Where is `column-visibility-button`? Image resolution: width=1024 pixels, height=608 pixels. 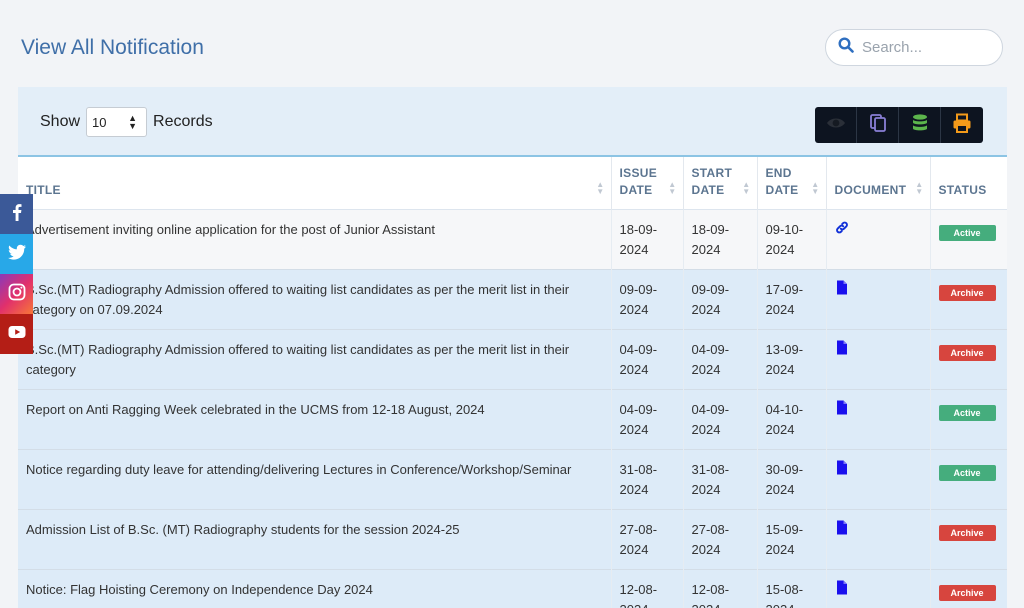 column-visibility-button is located at coordinates (836, 125).